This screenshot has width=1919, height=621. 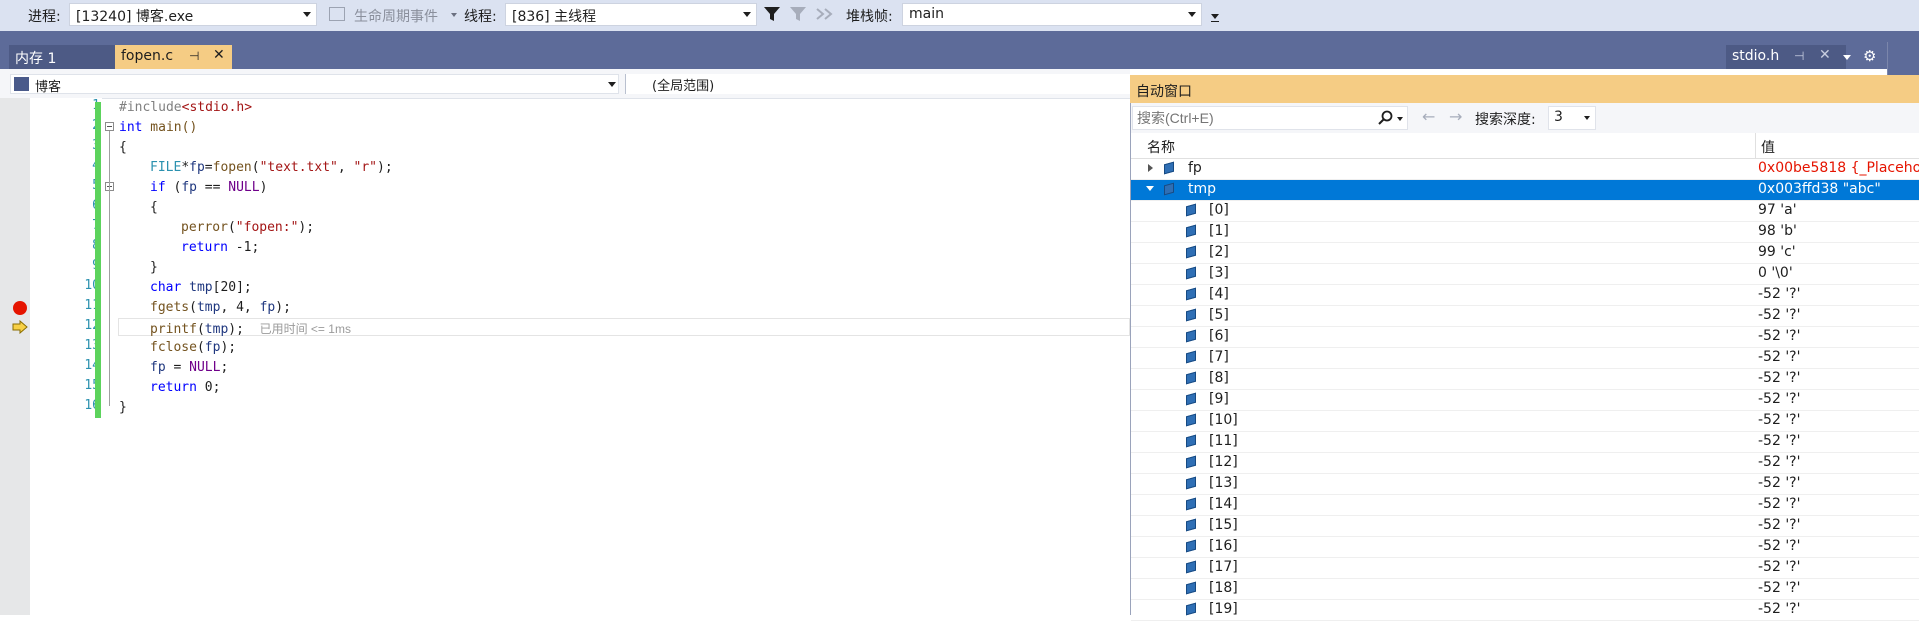 What do you see at coordinates (825, 14) in the screenshot?
I see `flag-threads-icon` at bounding box center [825, 14].